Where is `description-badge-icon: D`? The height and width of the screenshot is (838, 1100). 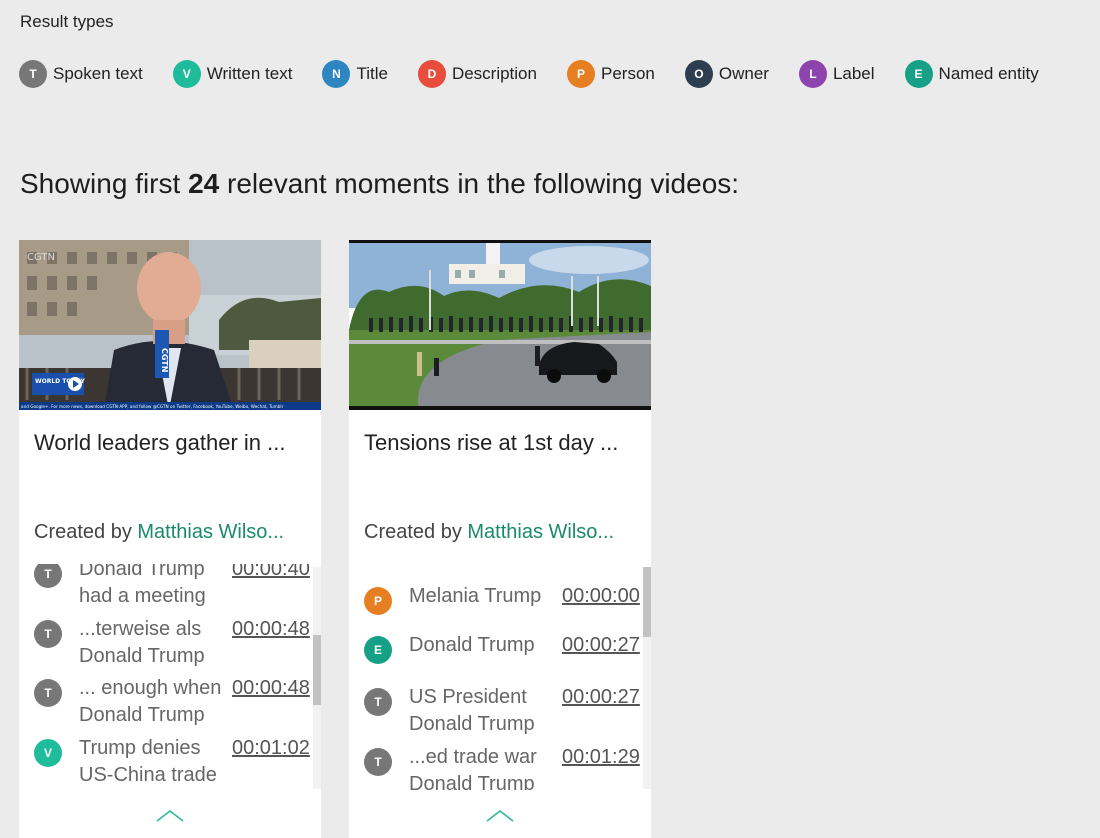
description-badge-icon: D is located at coordinates (431, 74).